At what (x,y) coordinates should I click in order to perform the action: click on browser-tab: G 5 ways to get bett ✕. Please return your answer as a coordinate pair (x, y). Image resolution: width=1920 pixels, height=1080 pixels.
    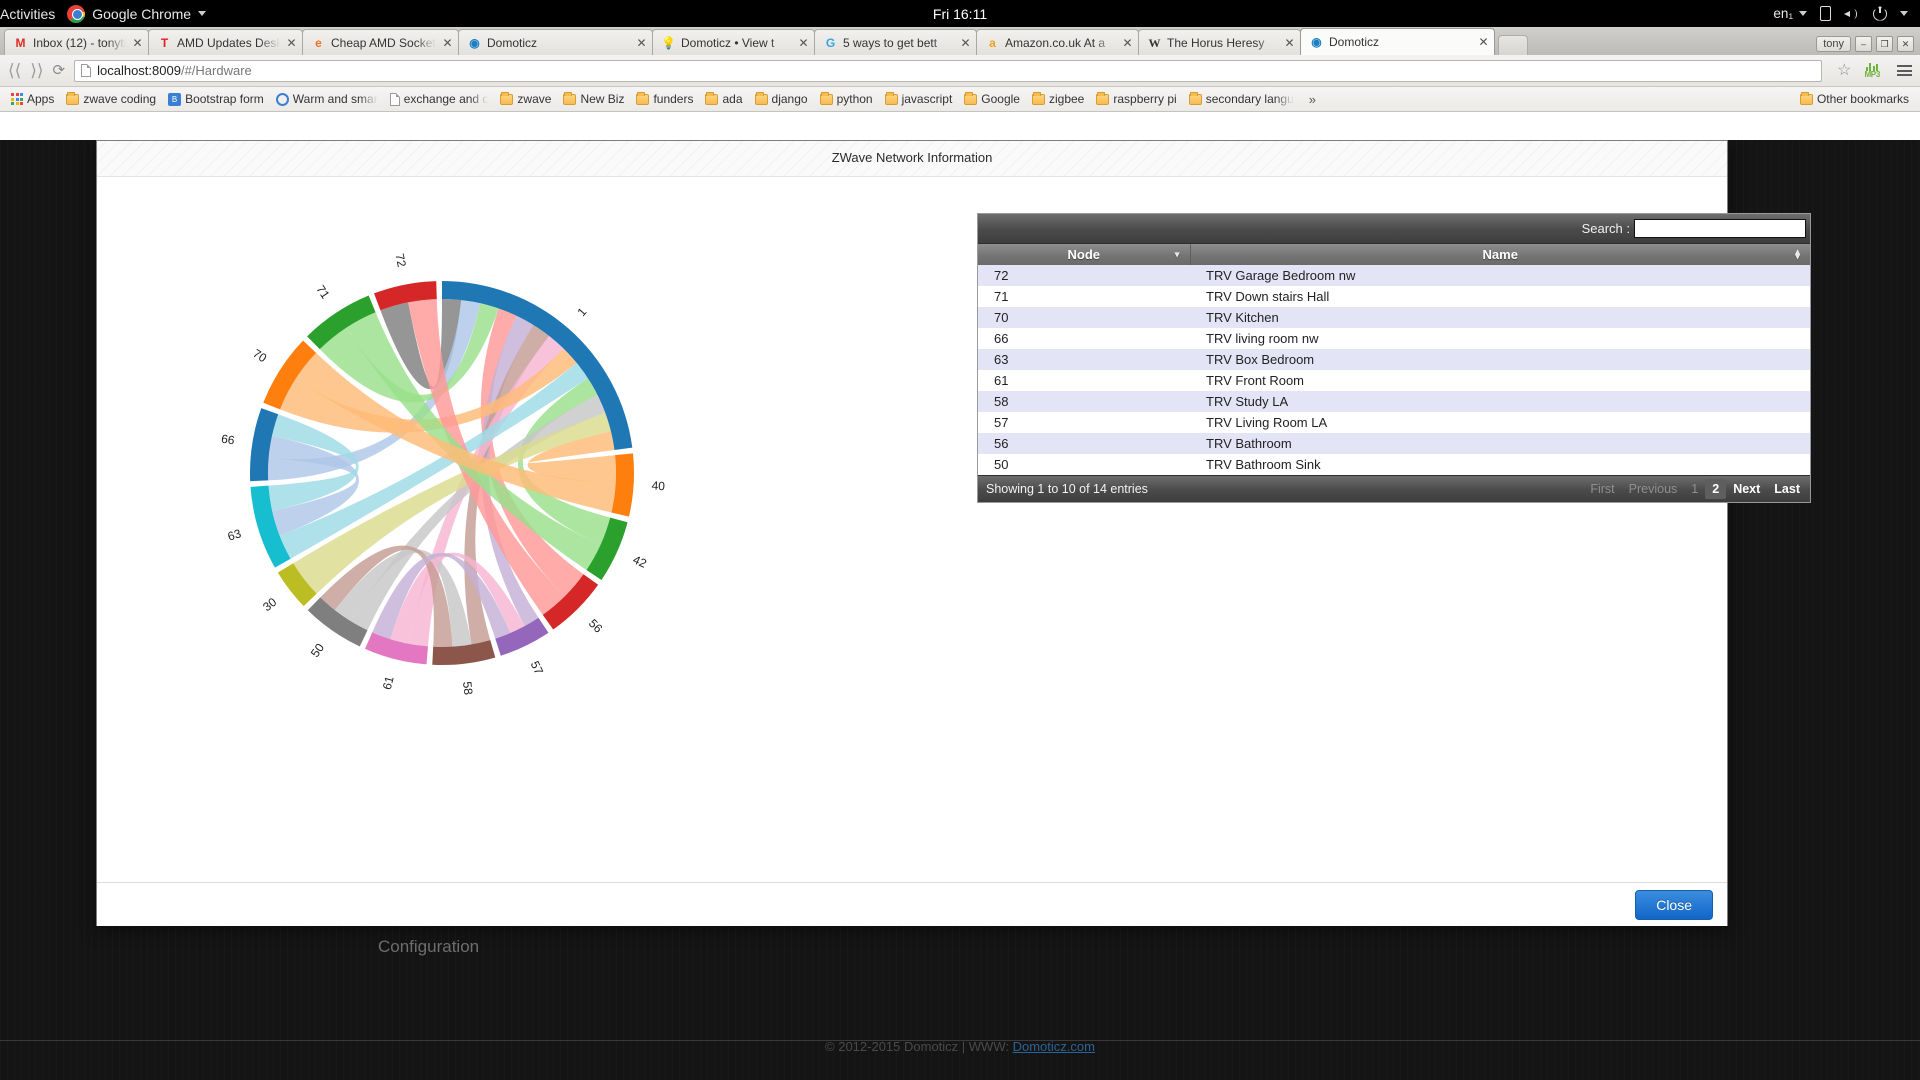
    Looking at the image, I should click on (895, 42).